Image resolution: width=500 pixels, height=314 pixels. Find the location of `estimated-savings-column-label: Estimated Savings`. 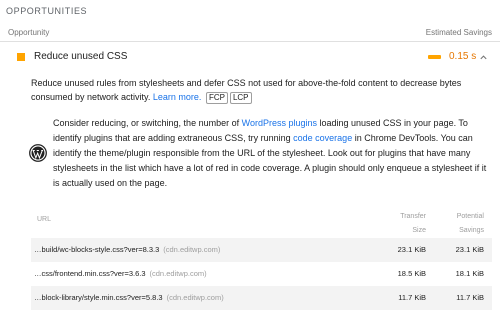

estimated-savings-column-label: Estimated Savings is located at coordinates (458, 32).